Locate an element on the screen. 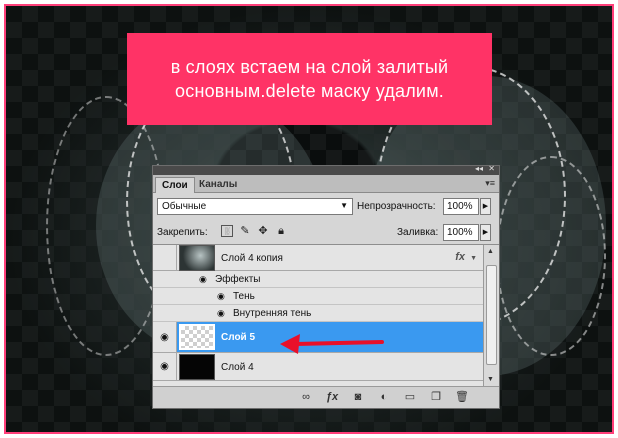  trash-icon: 🗑︎ is located at coordinates (462, 397).